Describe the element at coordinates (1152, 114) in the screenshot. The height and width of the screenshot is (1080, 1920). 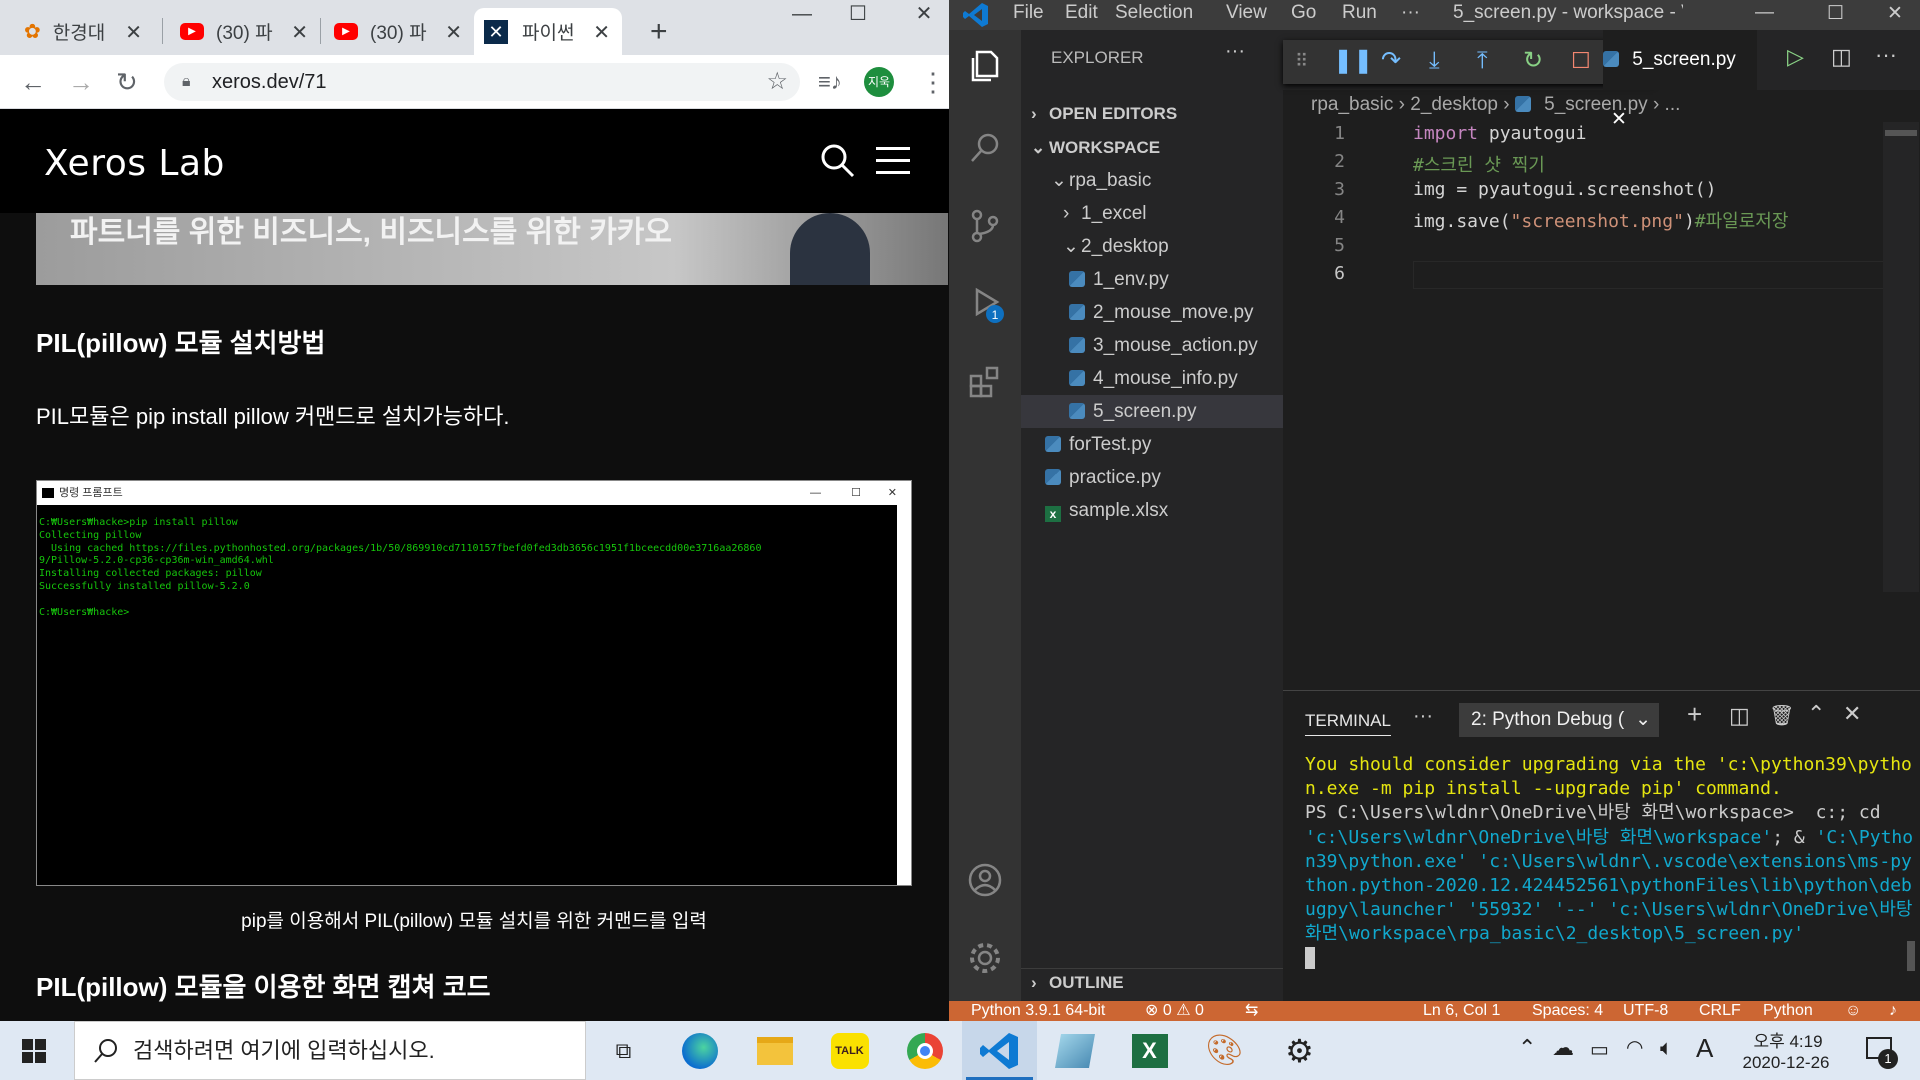
I see `open-editors-section: › OPEN EDITORS` at that location.